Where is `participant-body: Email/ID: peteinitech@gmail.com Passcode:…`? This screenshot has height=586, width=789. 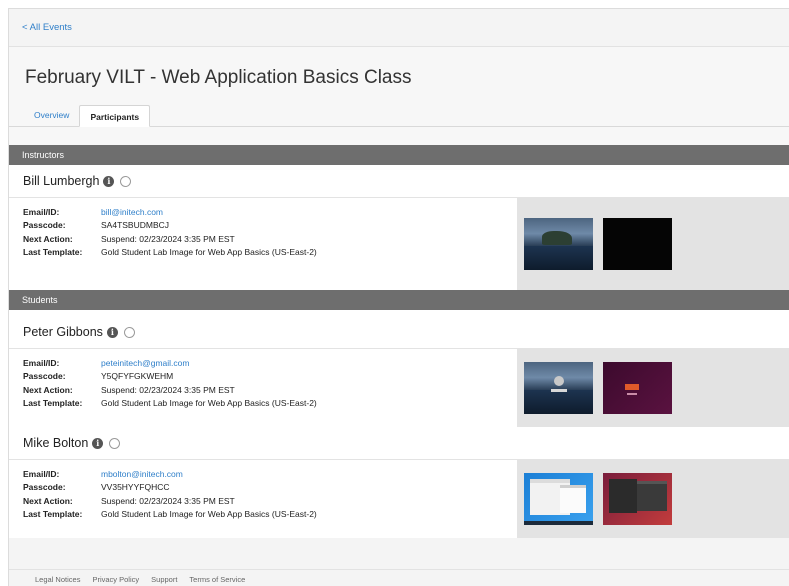 participant-body: Email/ID: peteinitech@gmail.com Passcode:… is located at coordinates (399, 388).